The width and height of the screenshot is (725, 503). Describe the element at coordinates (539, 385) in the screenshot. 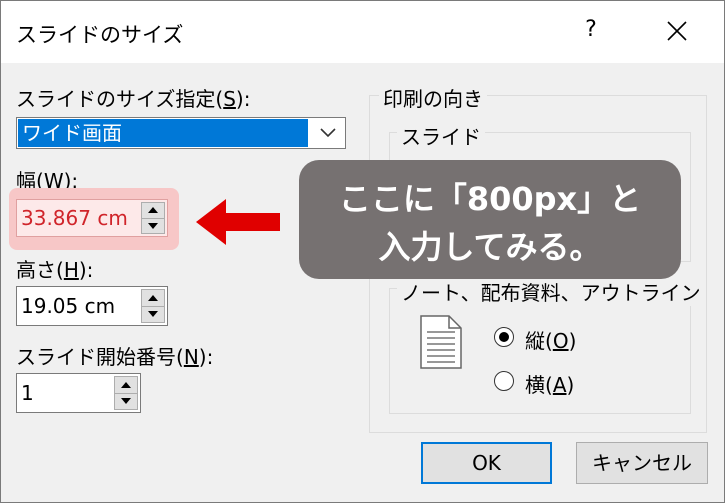

I see `landscape-label-text: 横(` at that location.